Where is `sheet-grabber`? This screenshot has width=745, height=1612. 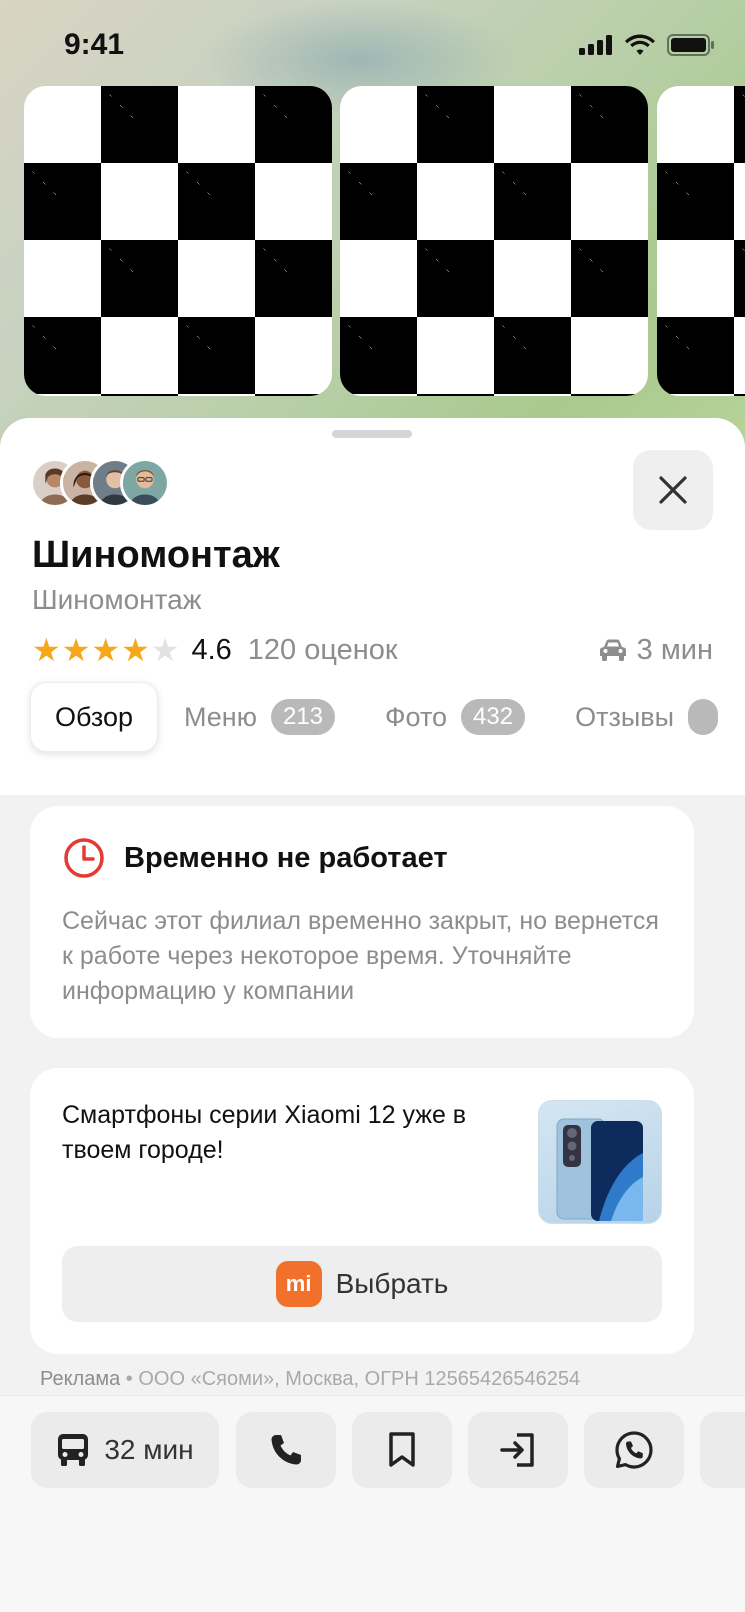
sheet-grabber is located at coordinates (372, 434).